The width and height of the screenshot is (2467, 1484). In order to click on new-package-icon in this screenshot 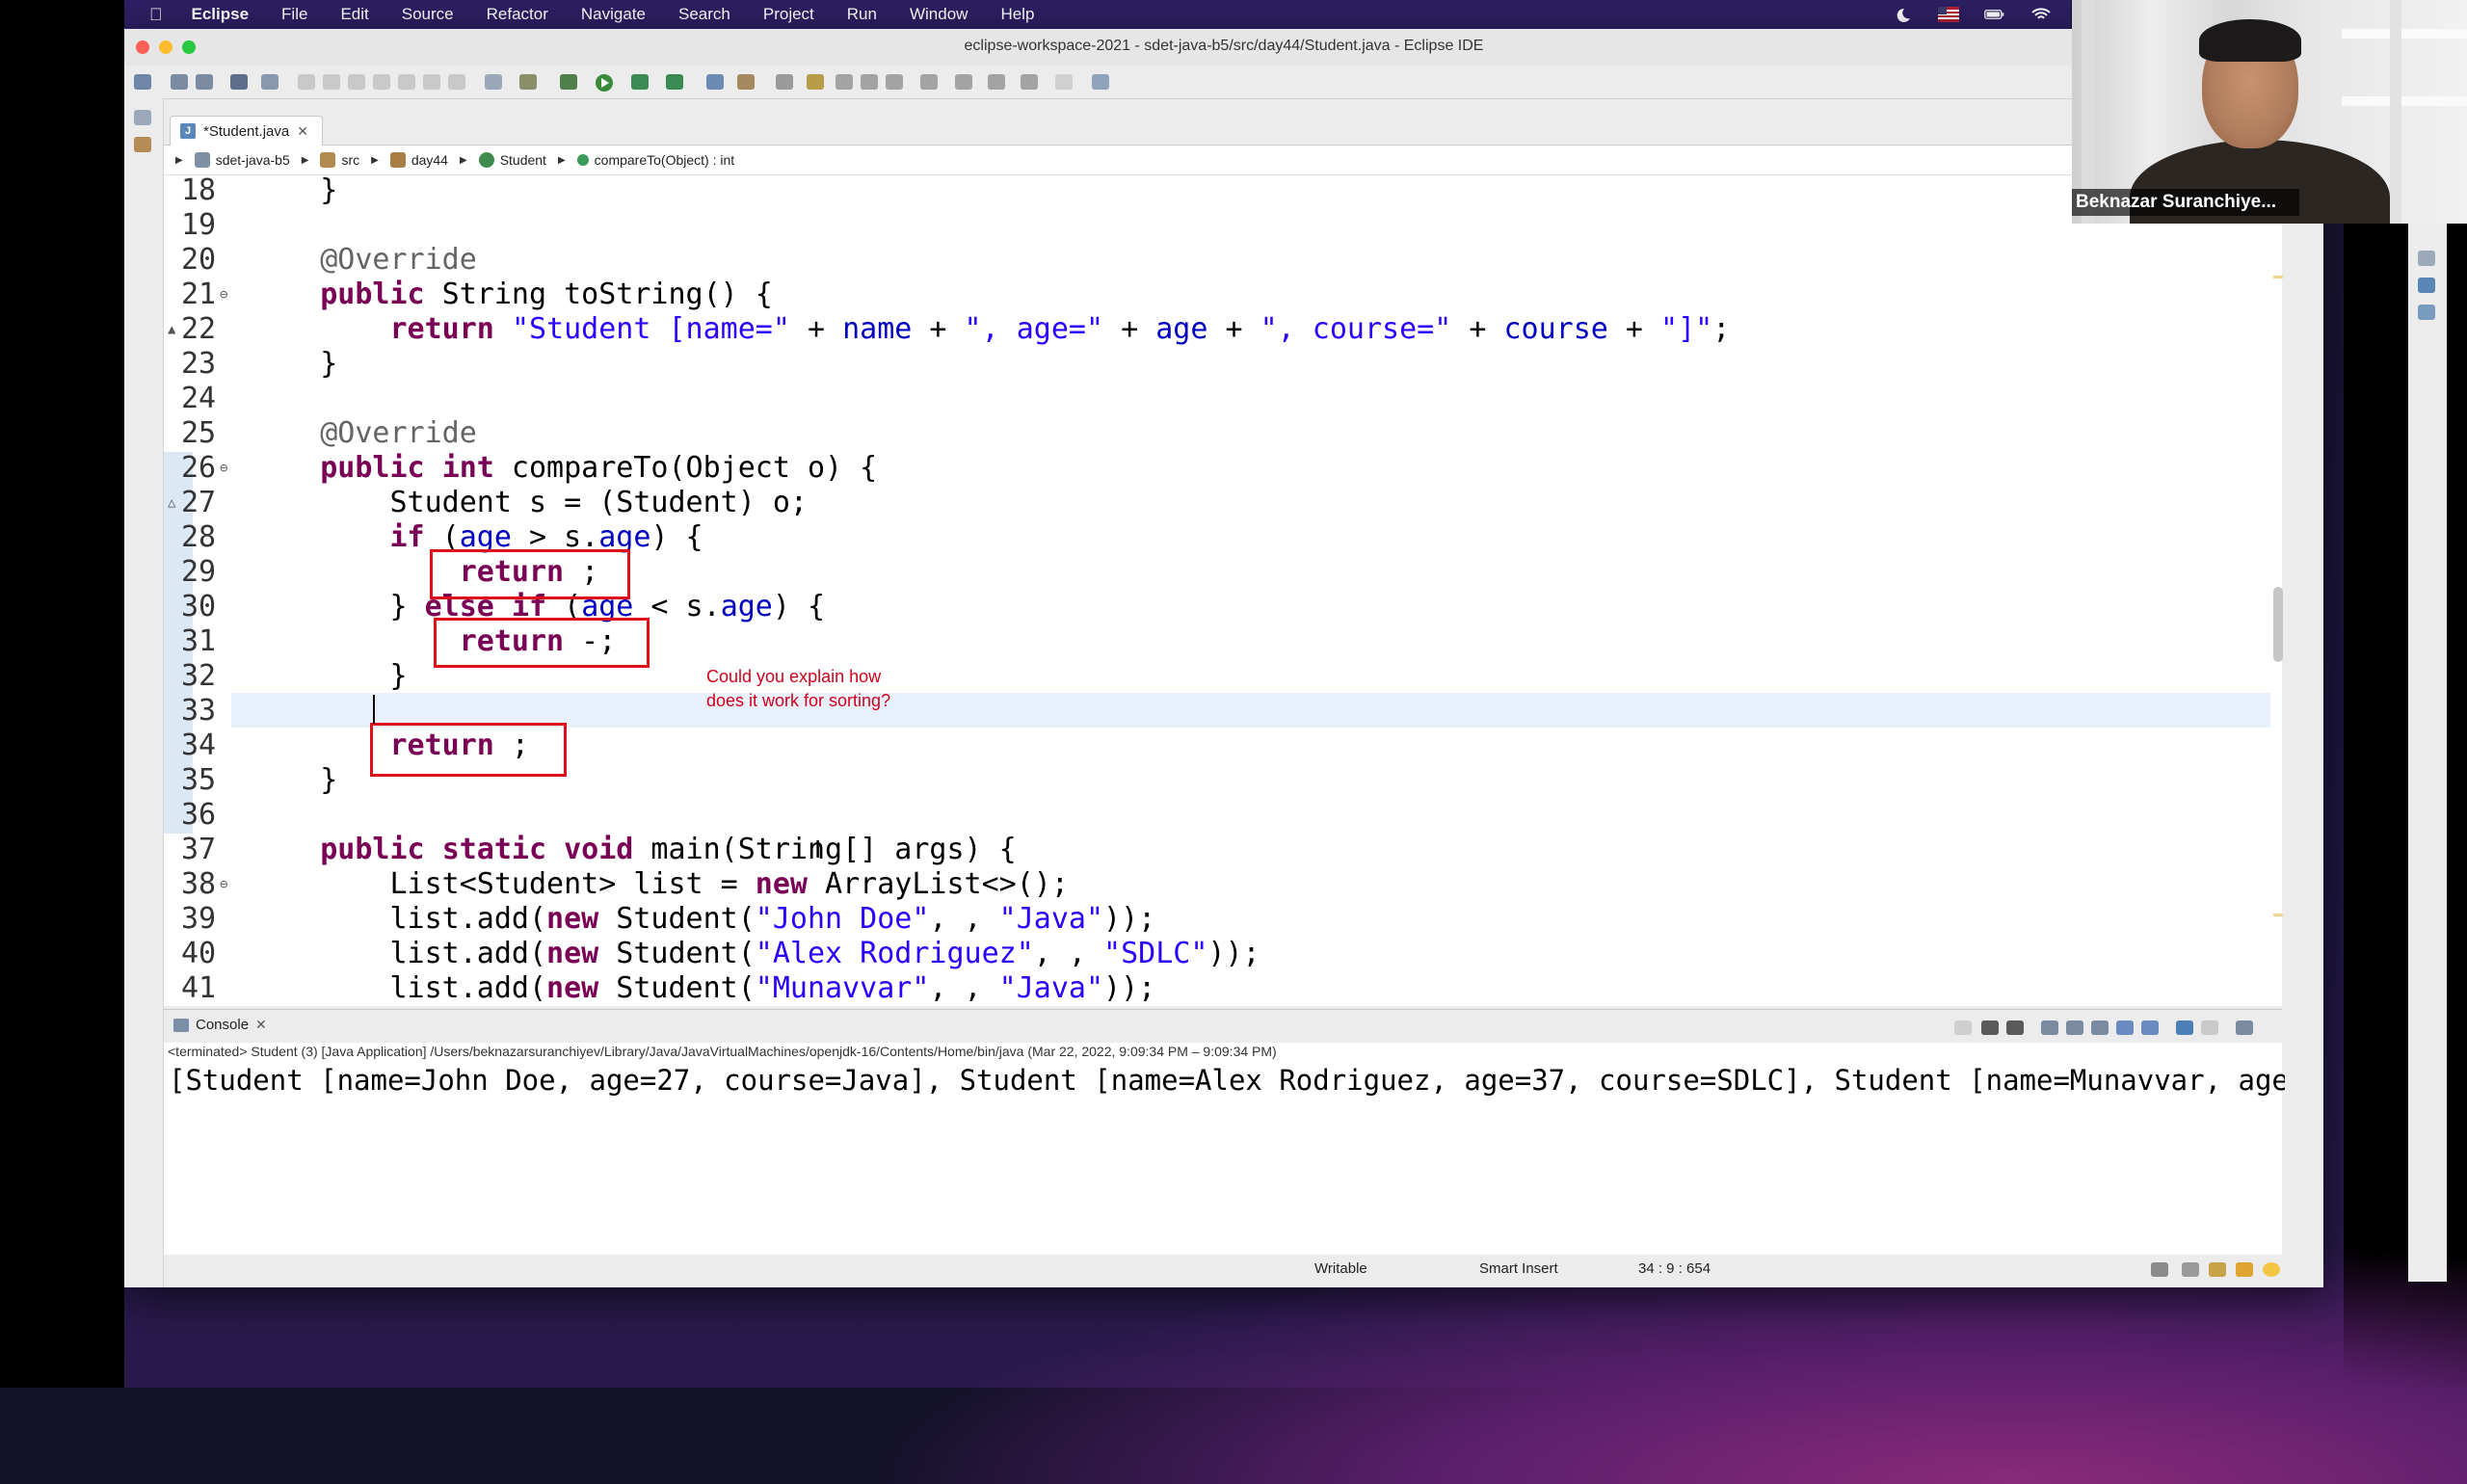, I will do `click(746, 82)`.